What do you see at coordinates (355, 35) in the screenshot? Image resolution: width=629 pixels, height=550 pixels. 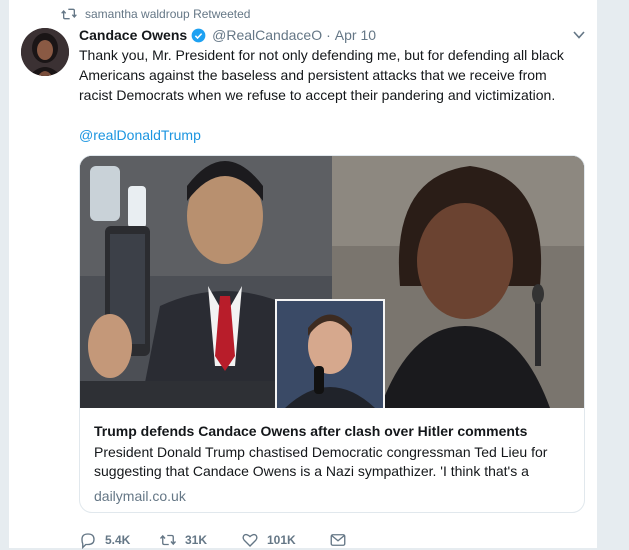 I see `tweet-date: Apr 10` at bounding box center [355, 35].